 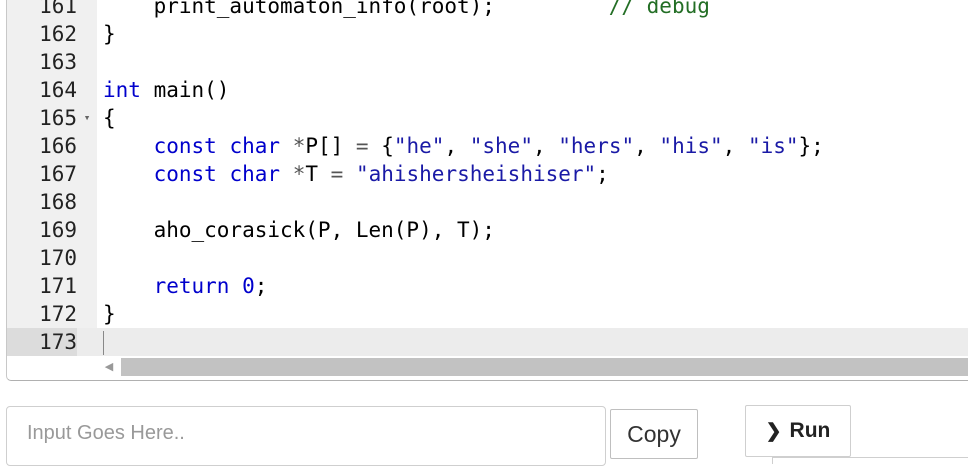 I want to click on code-token: aho_corasick(P, Len(P), T);, so click(x=299, y=230).